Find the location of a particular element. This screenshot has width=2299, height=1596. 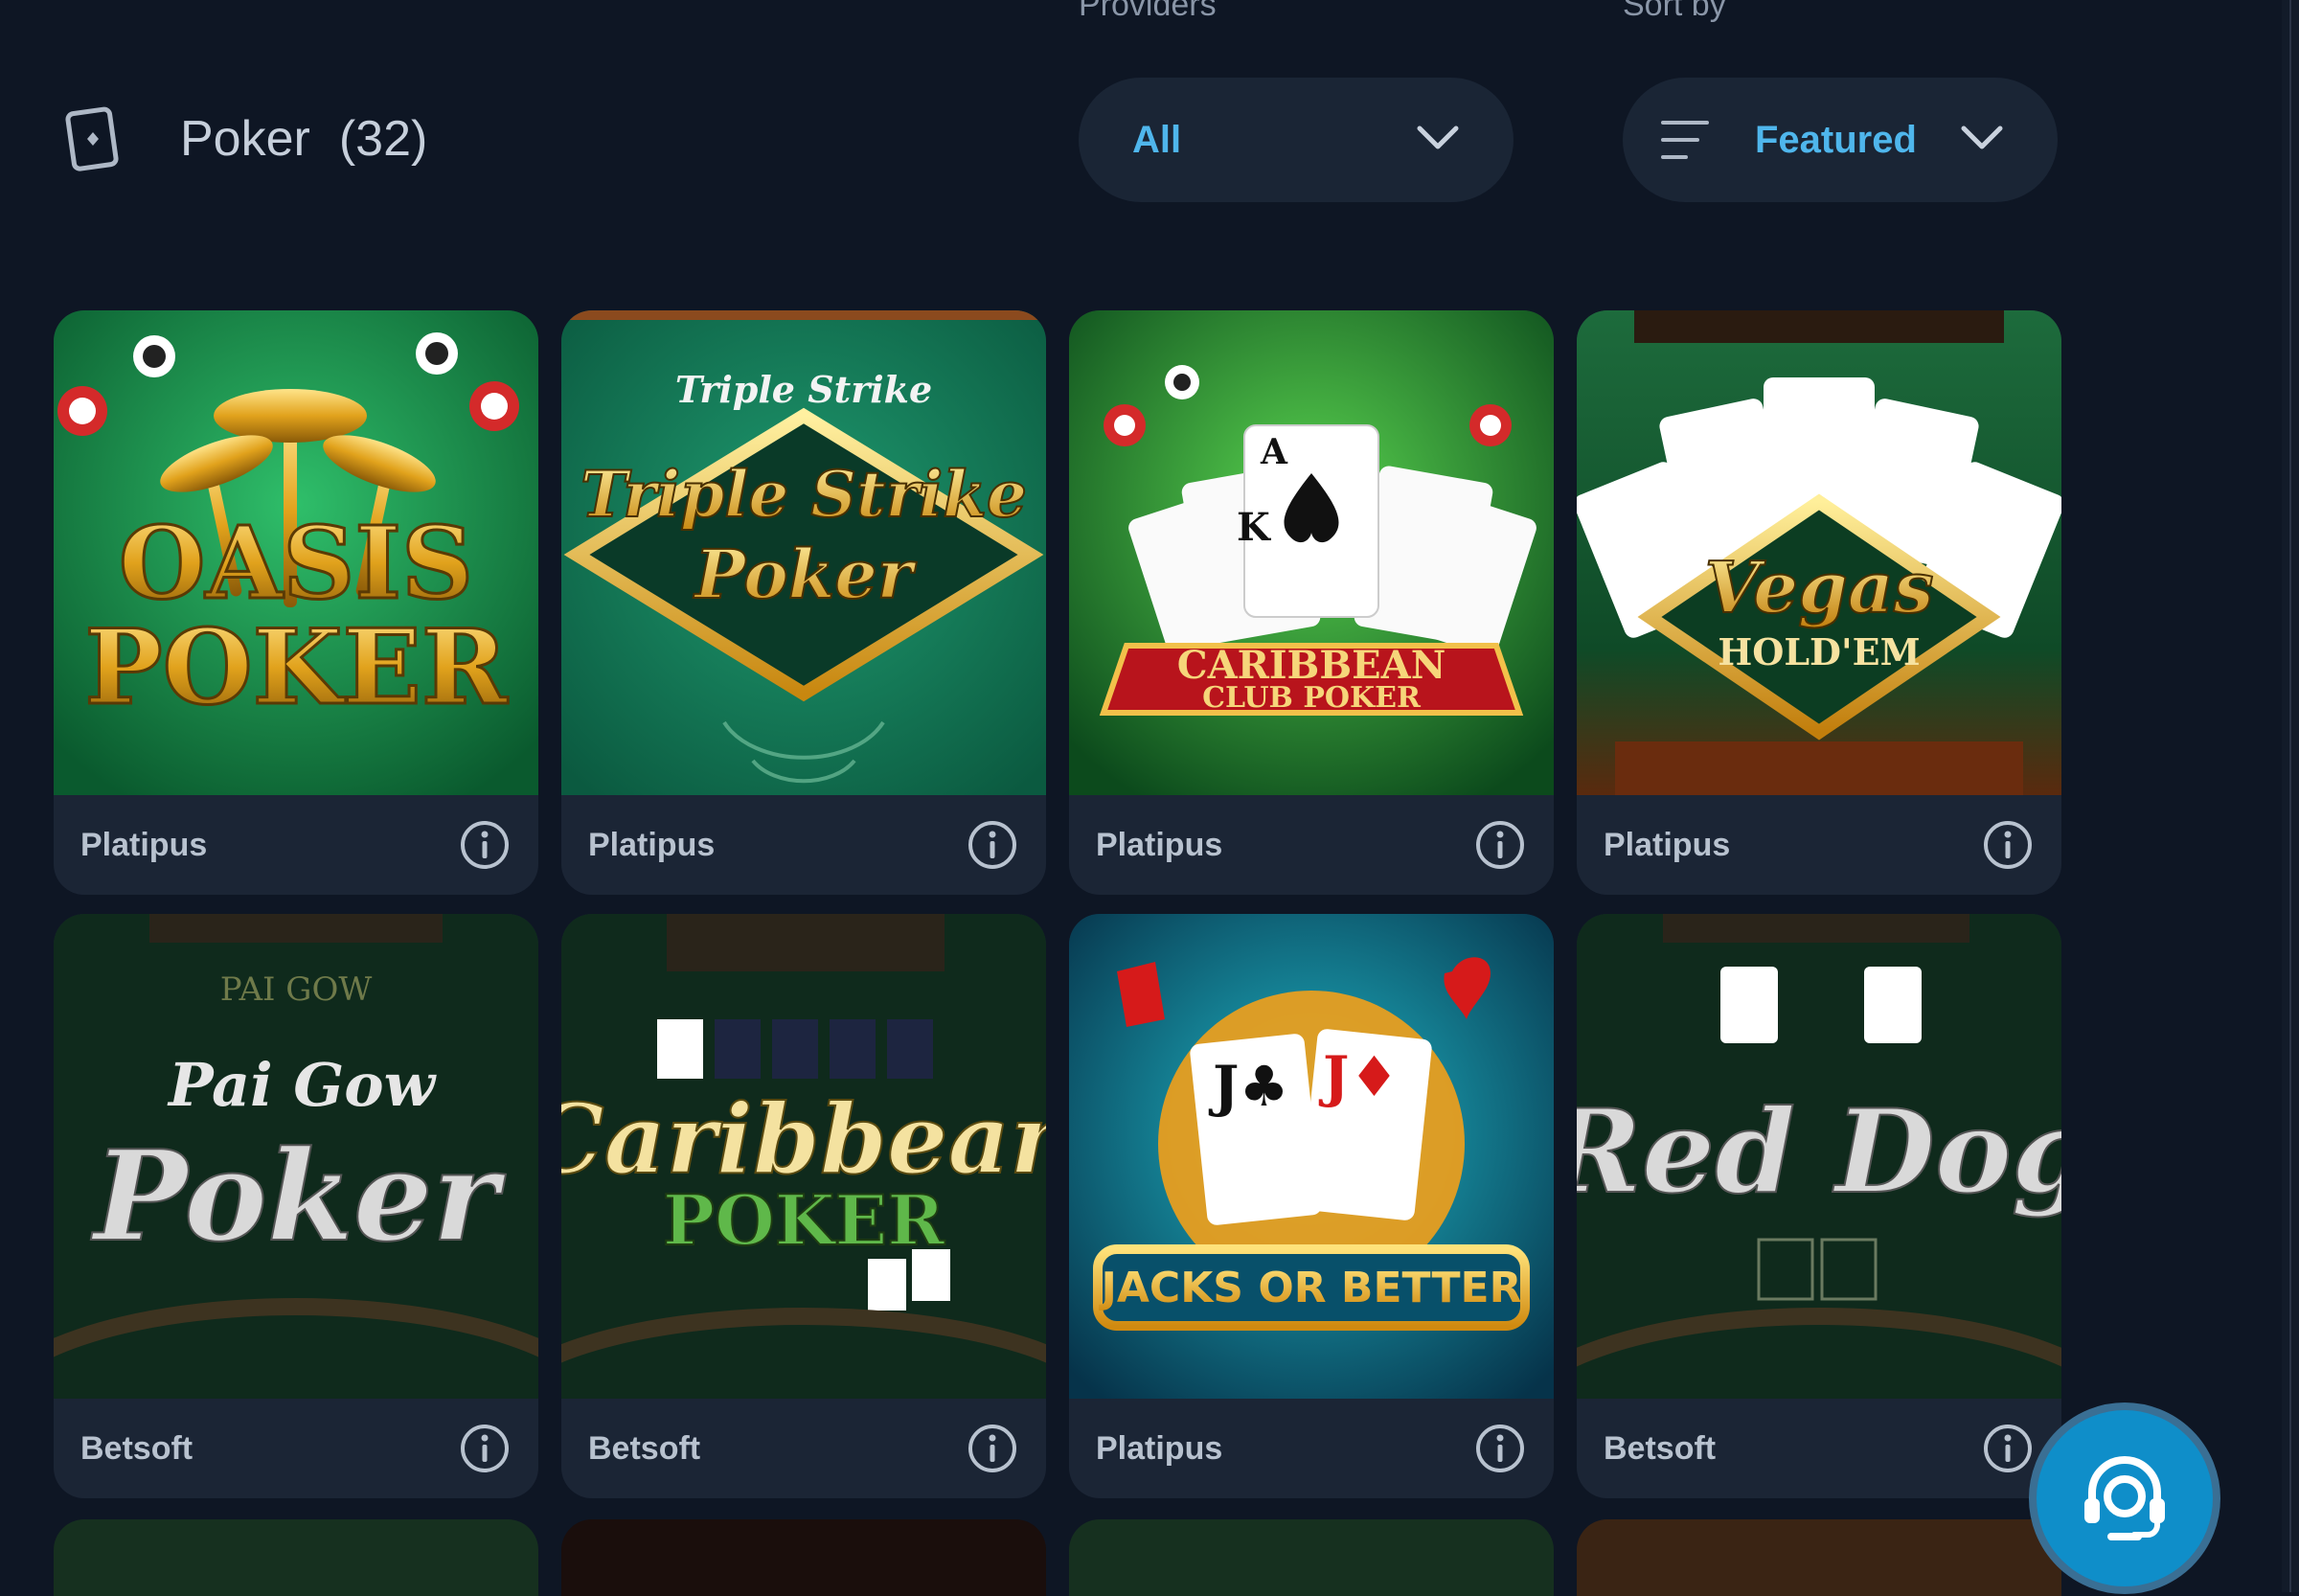

svg-text: Pai Gow is located at coordinates (302, 1085).